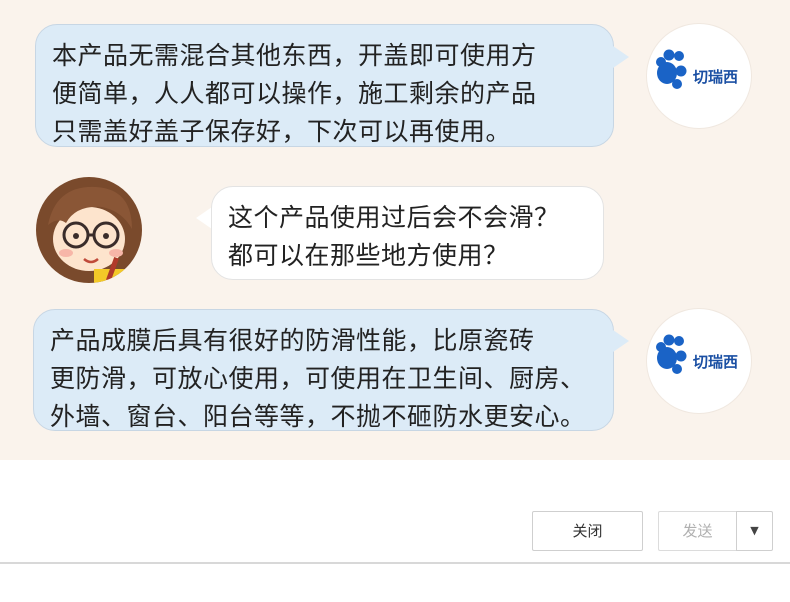  I want to click on message-line: 都可以在那些地方使用？, so click(368, 255).